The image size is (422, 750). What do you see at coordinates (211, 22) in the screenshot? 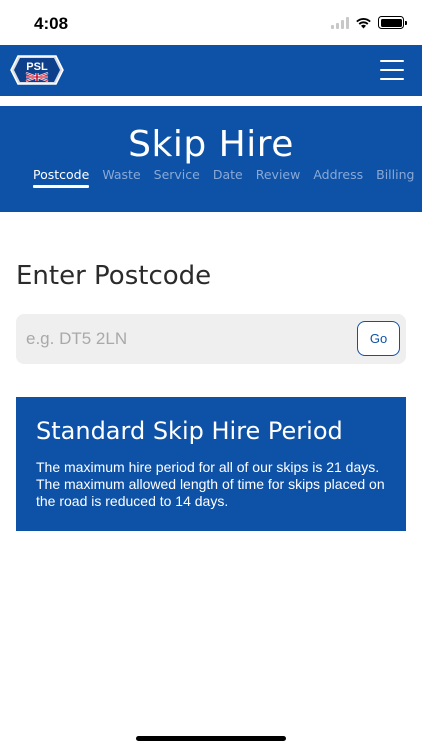
I see `status-bar: 4:08` at bounding box center [211, 22].